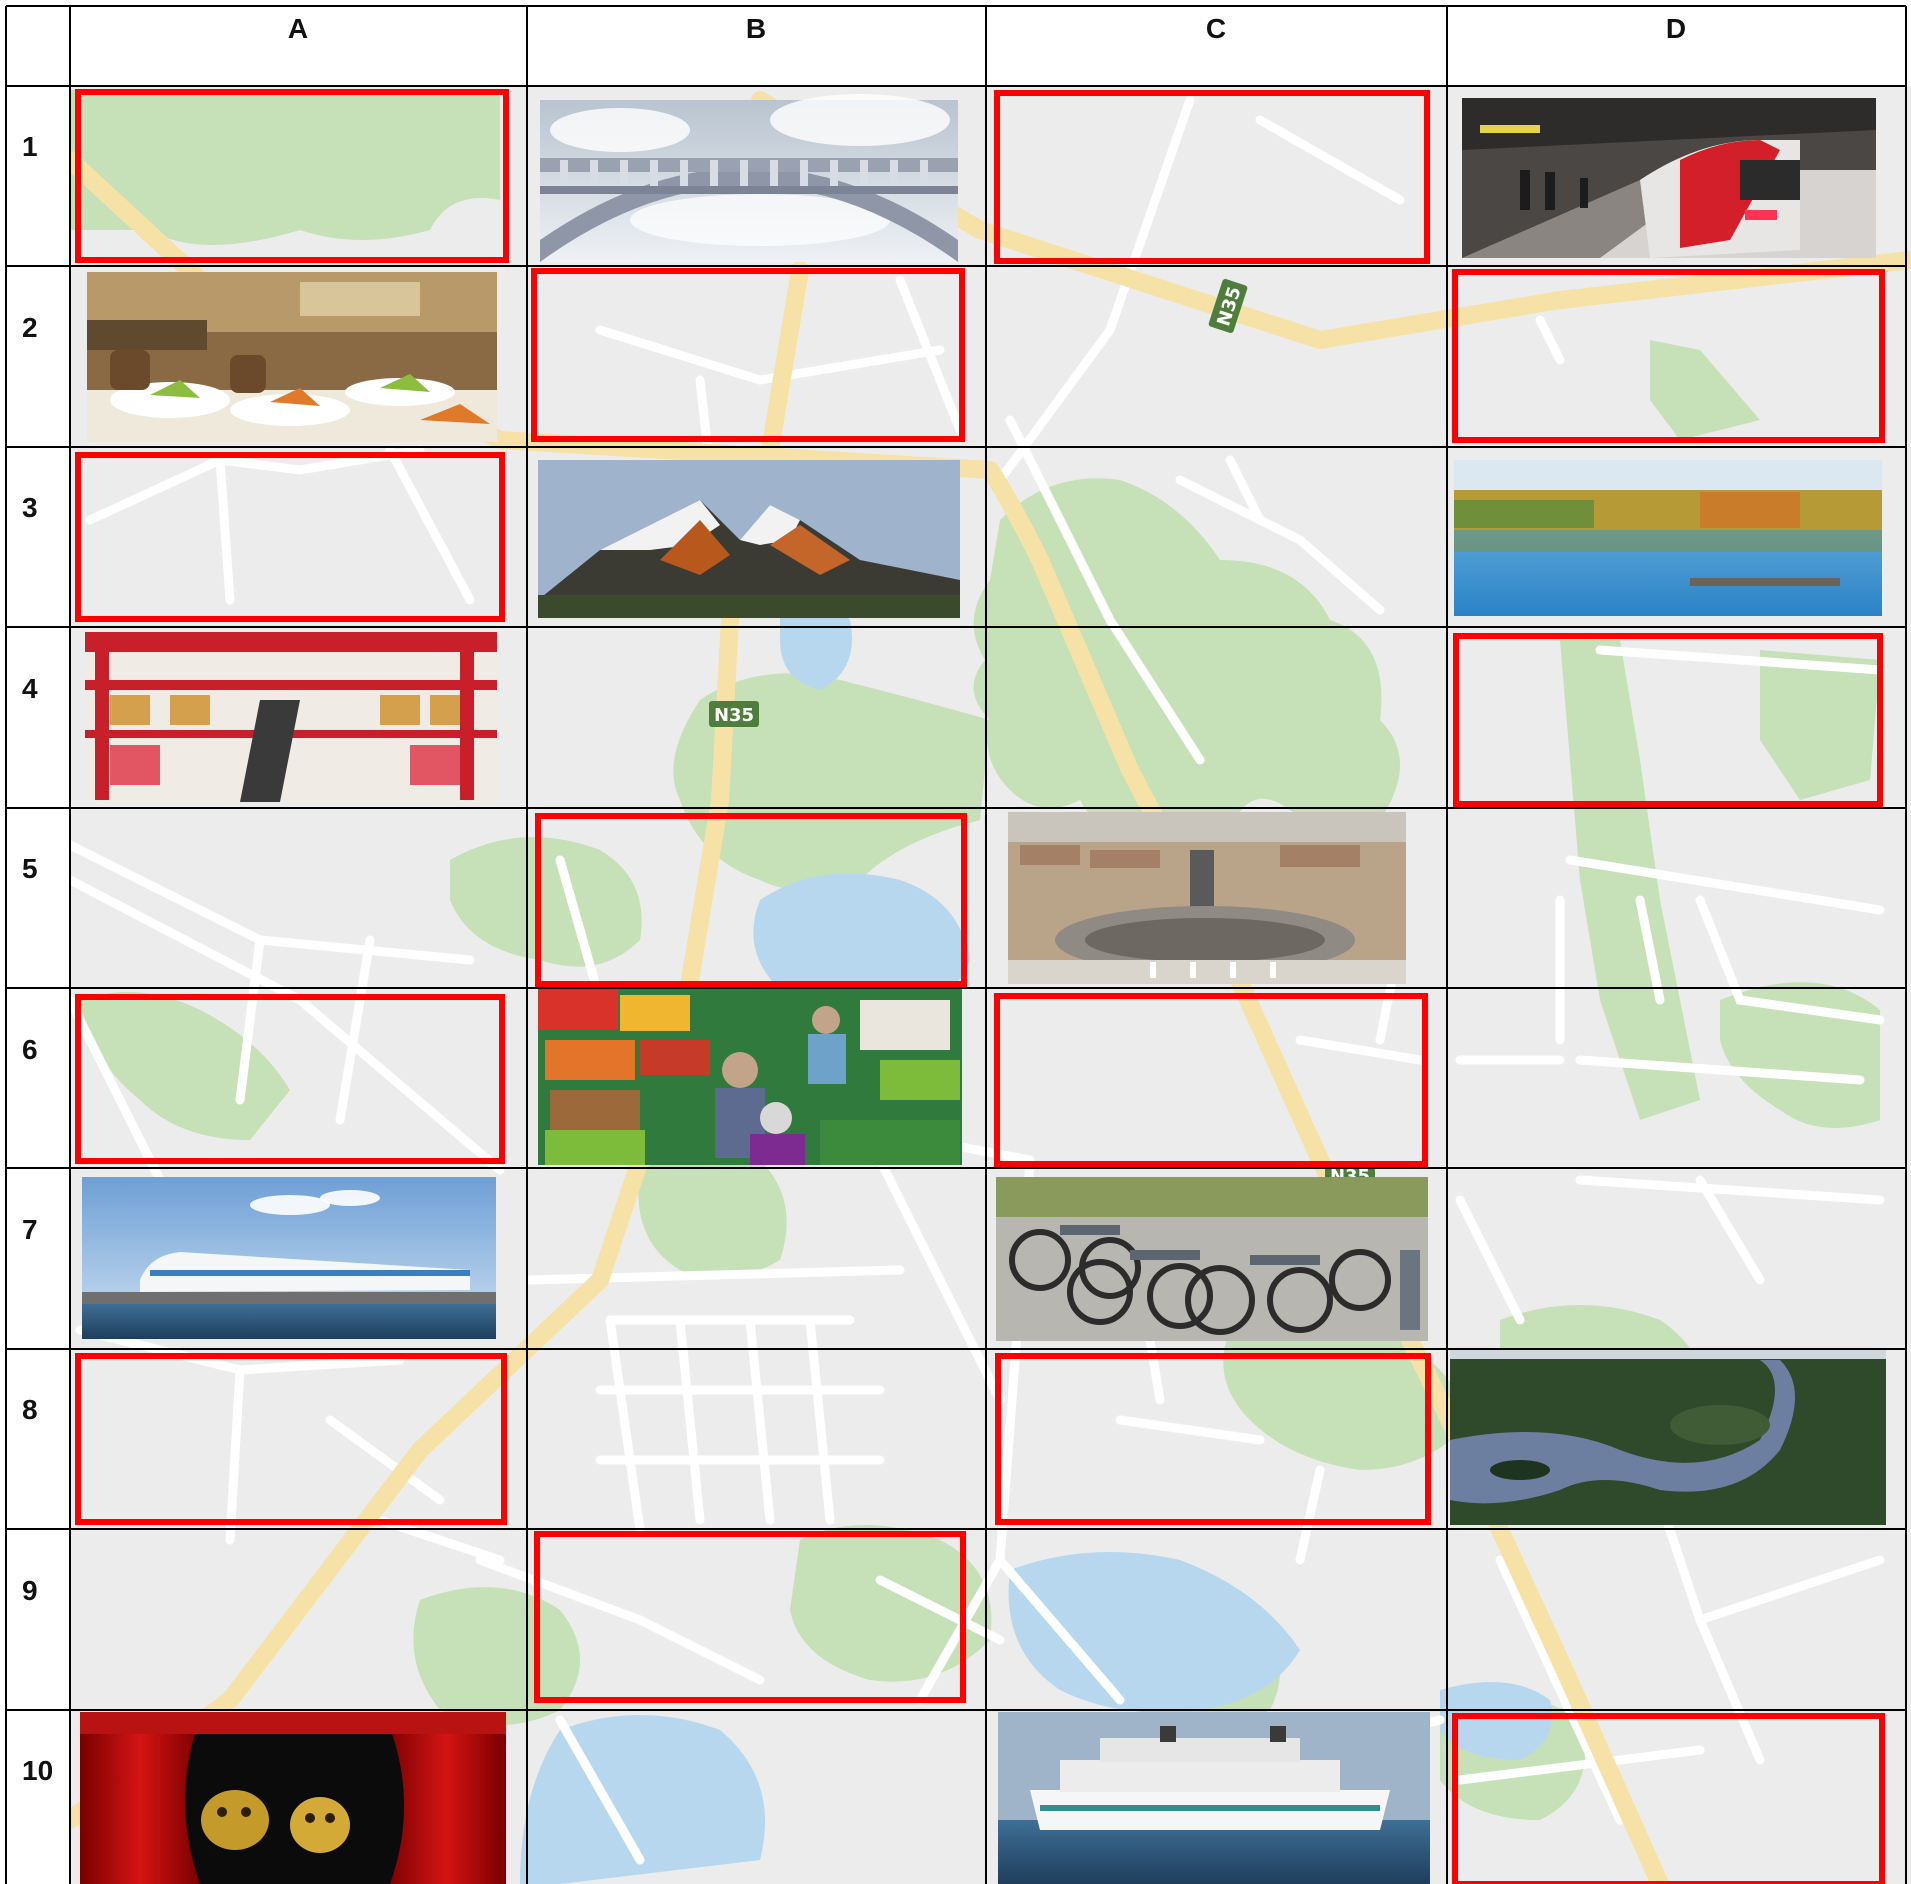  What do you see at coordinates (30, 1409) in the screenshot?
I see `row-header-8: 8` at bounding box center [30, 1409].